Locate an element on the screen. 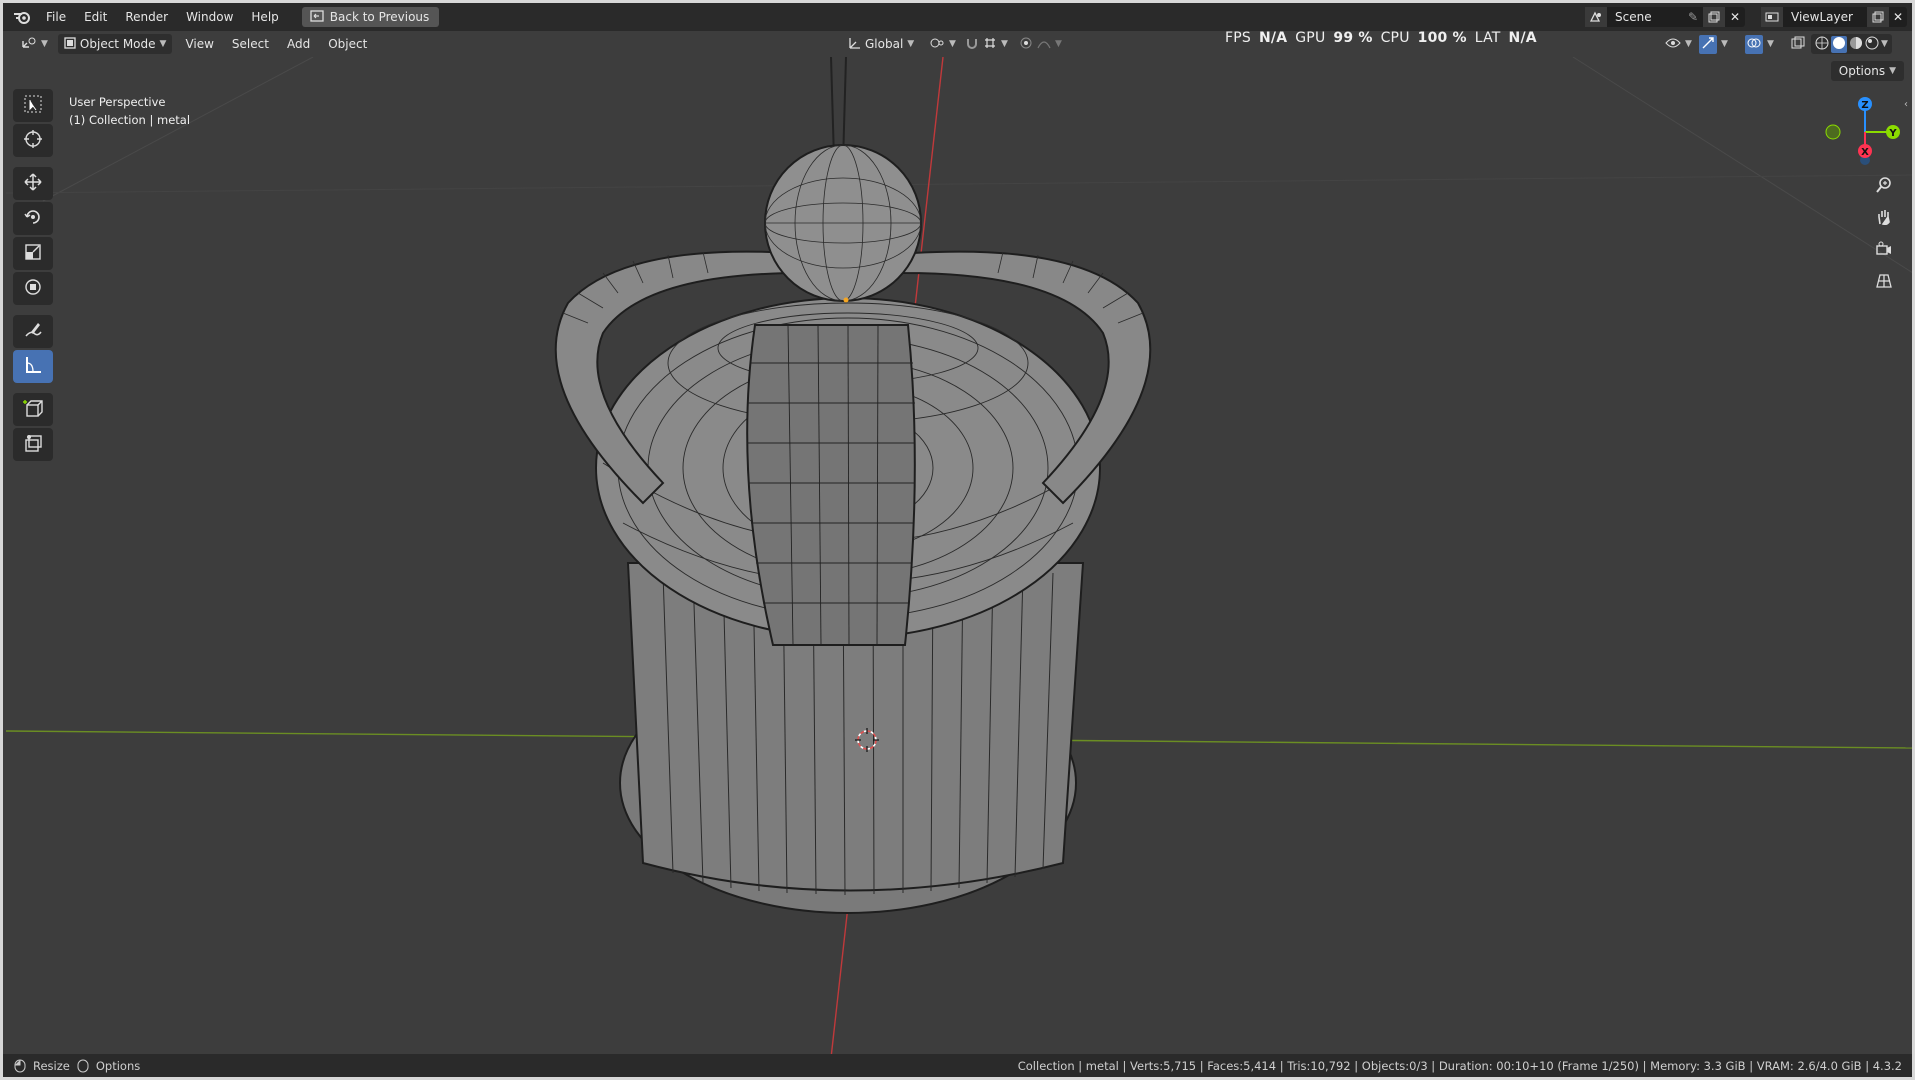 The width and height of the screenshot is (1915, 1080). menu-edit: Edit is located at coordinates (95, 17).